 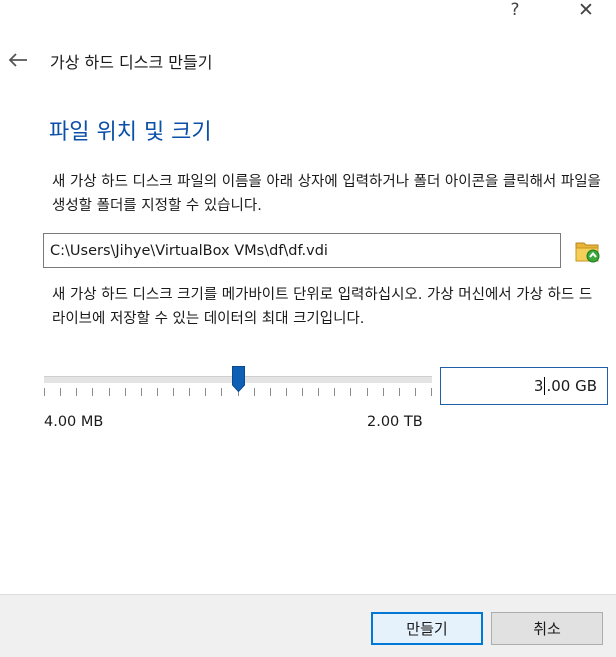 What do you see at coordinates (395, 422) in the screenshot?
I see `slider-max-label: 2.00 TB` at bounding box center [395, 422].